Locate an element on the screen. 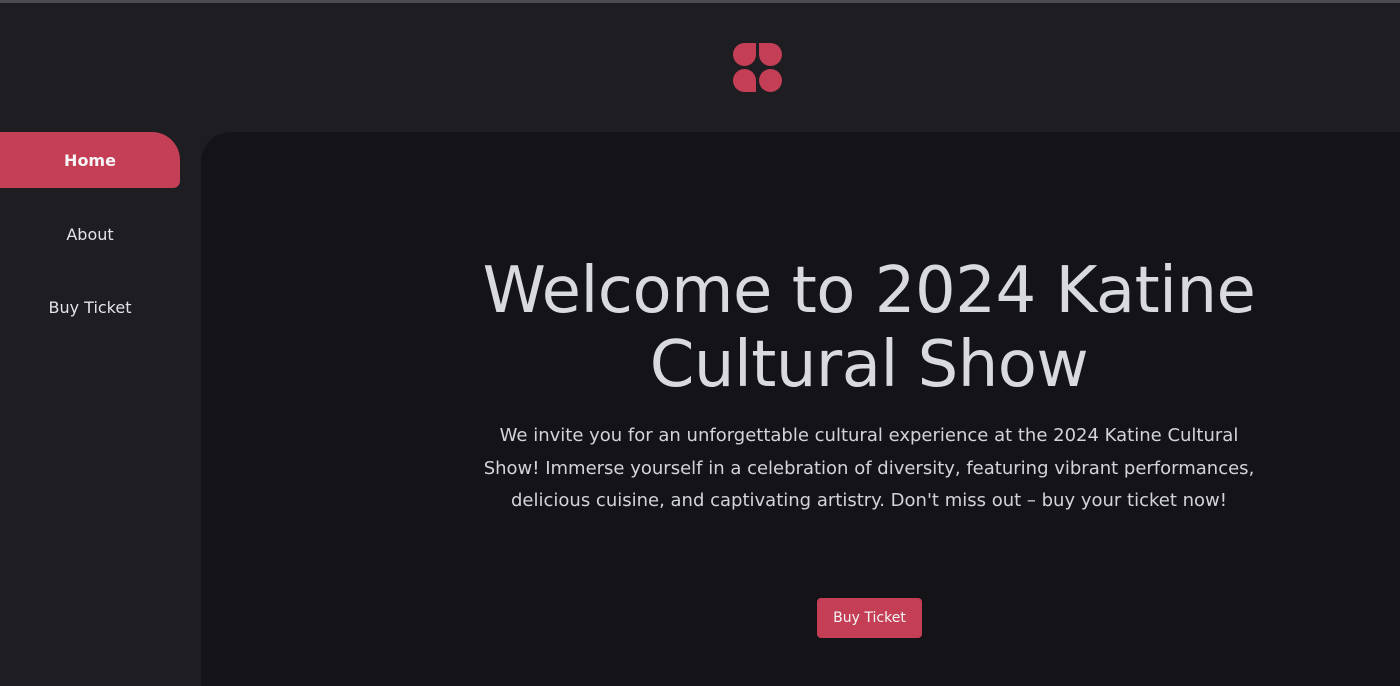 Image resolution: width=1400 pixels, height=686 pixels. sidebar-item-label: Home is located at coordinates (90, 160).